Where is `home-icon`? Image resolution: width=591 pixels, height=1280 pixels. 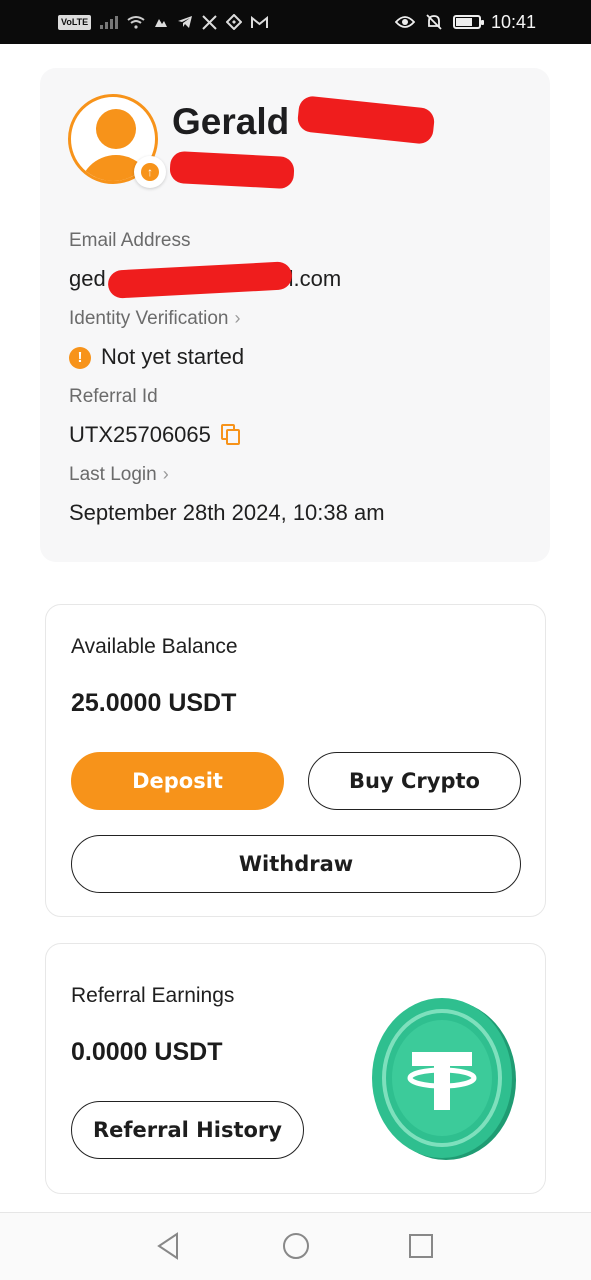 home-icon is located at coordinates (296, 1246).